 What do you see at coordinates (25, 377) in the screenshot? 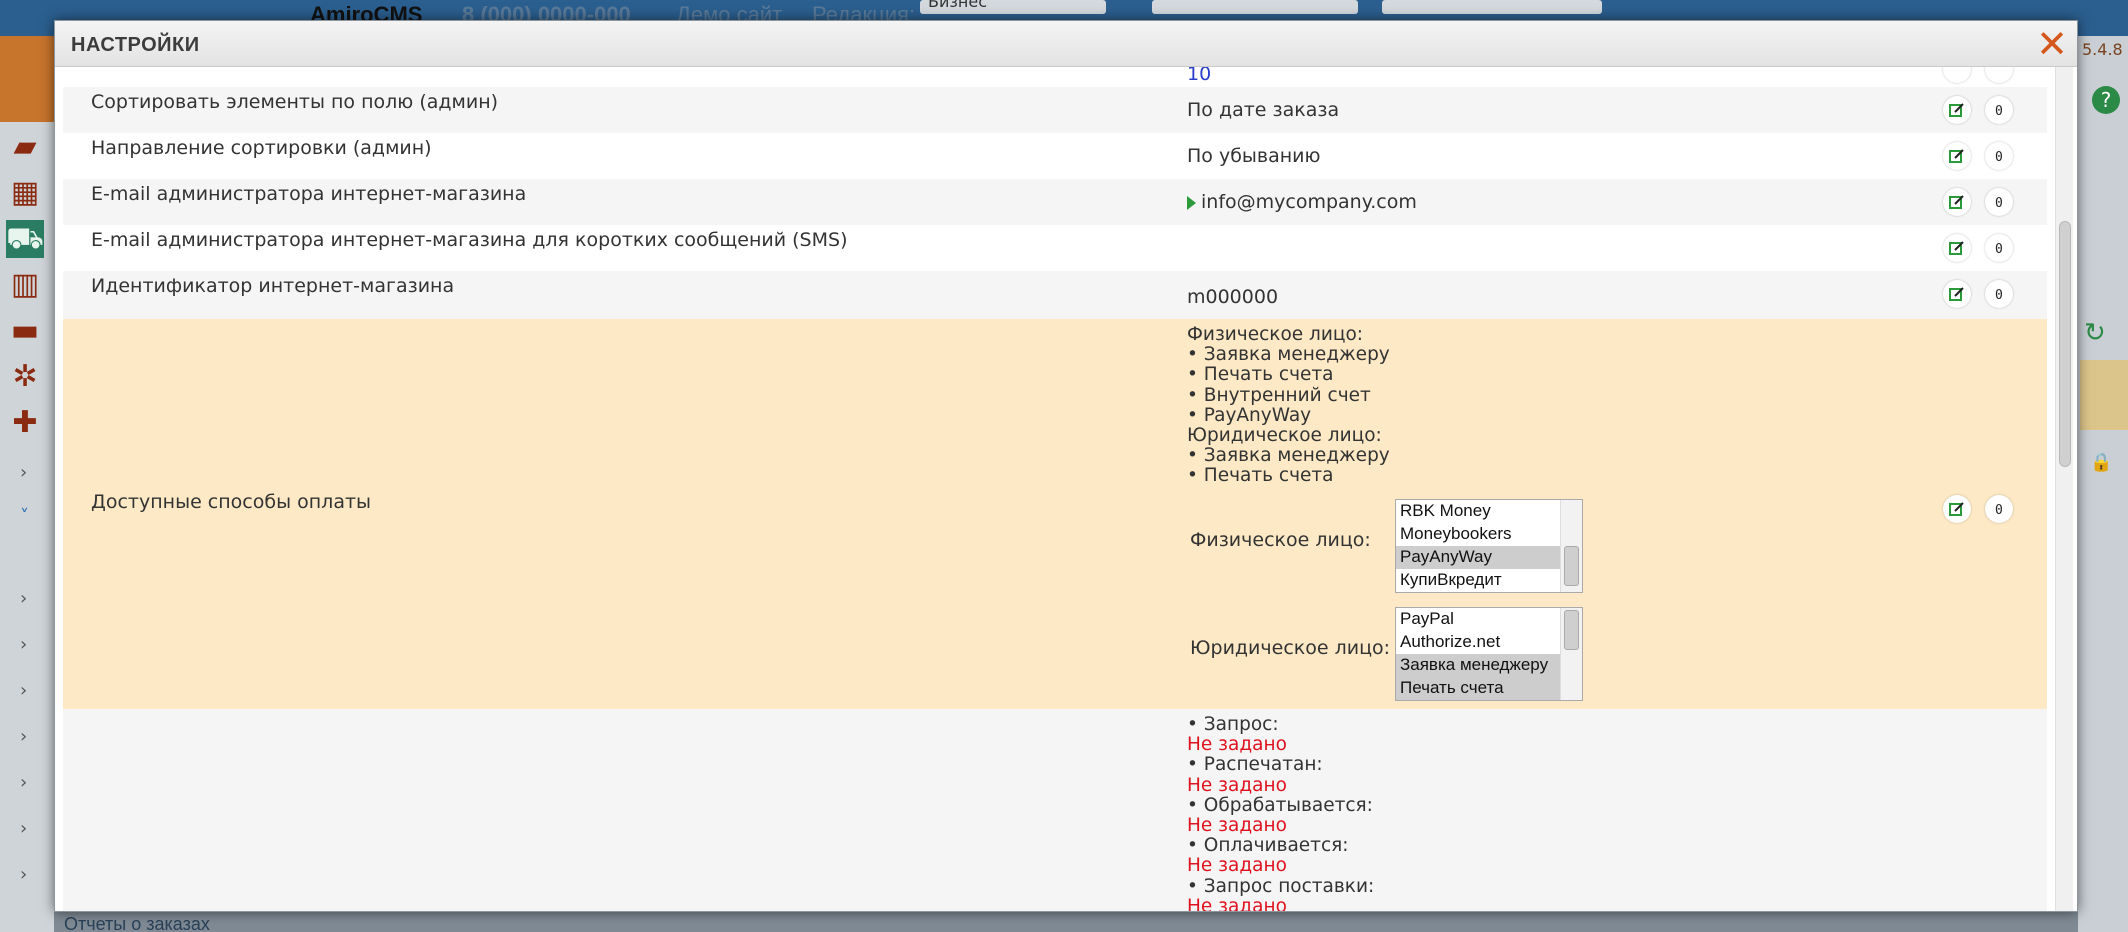
I see `gear-icon: ✲` at bounding box center [25, 377].